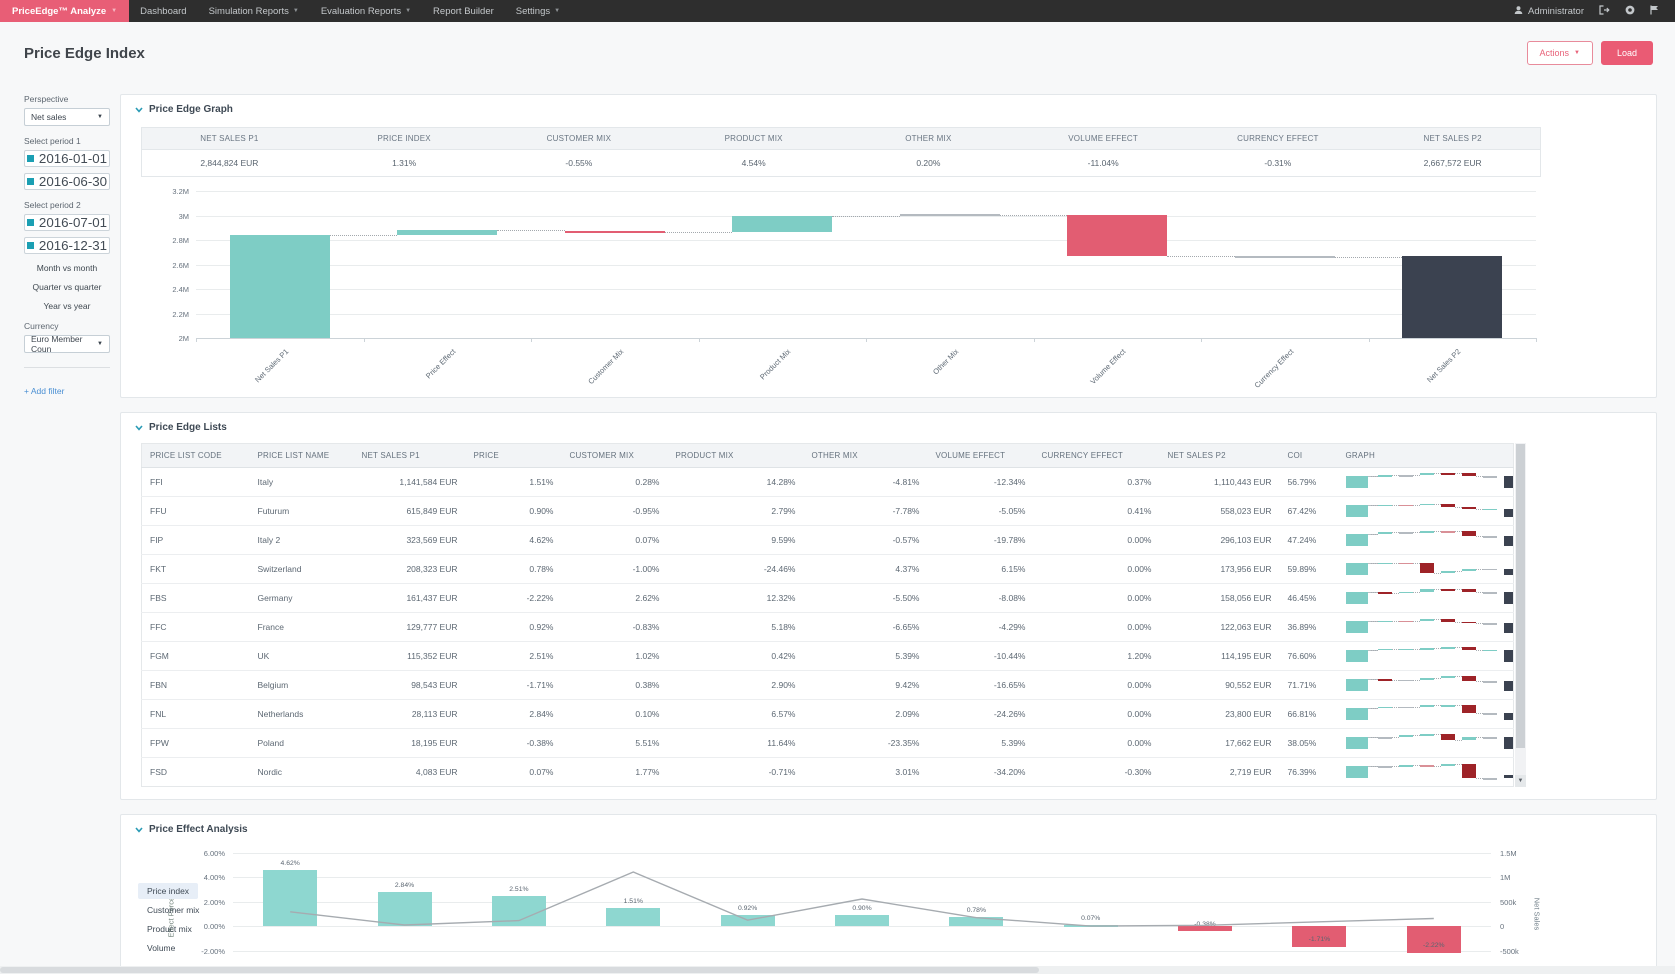 Image resolution: width=1675 pixels, height=974 pixels. What do you see at coordinates (44, 391) in the screenshot?
I see `add-filter-link: + Add filter` at bounding box center [44, 391].